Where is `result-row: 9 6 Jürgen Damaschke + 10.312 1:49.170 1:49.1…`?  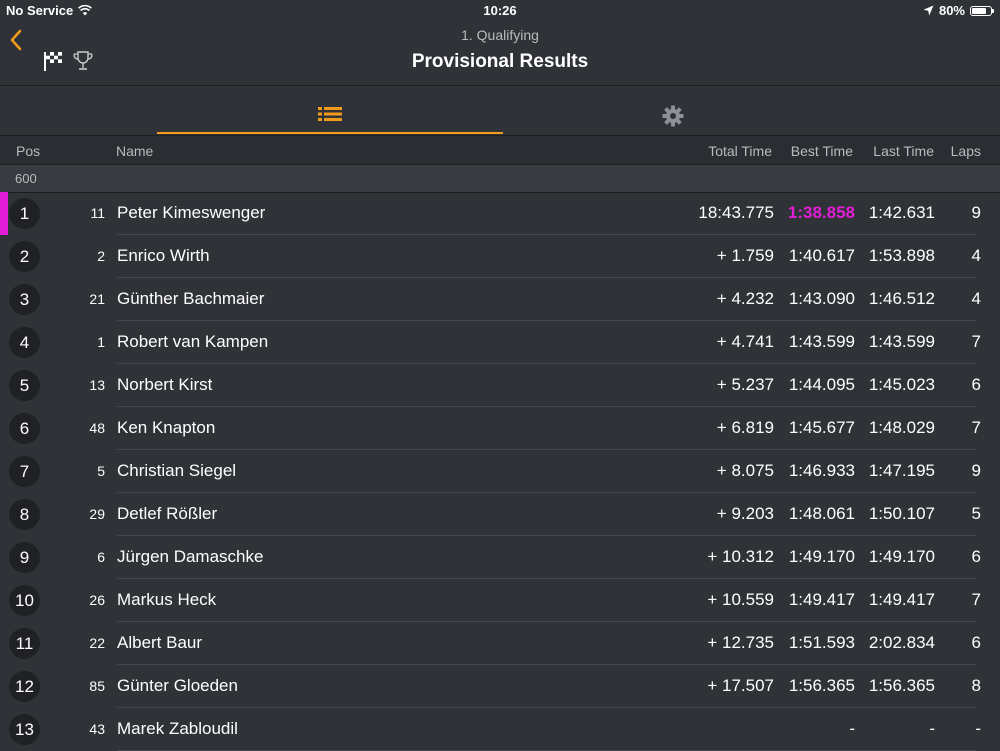
result-row: 9 6 Jürgen Damaschke + 10.312 1:49.170 1:49.1… is located at coordinates (500, 557).